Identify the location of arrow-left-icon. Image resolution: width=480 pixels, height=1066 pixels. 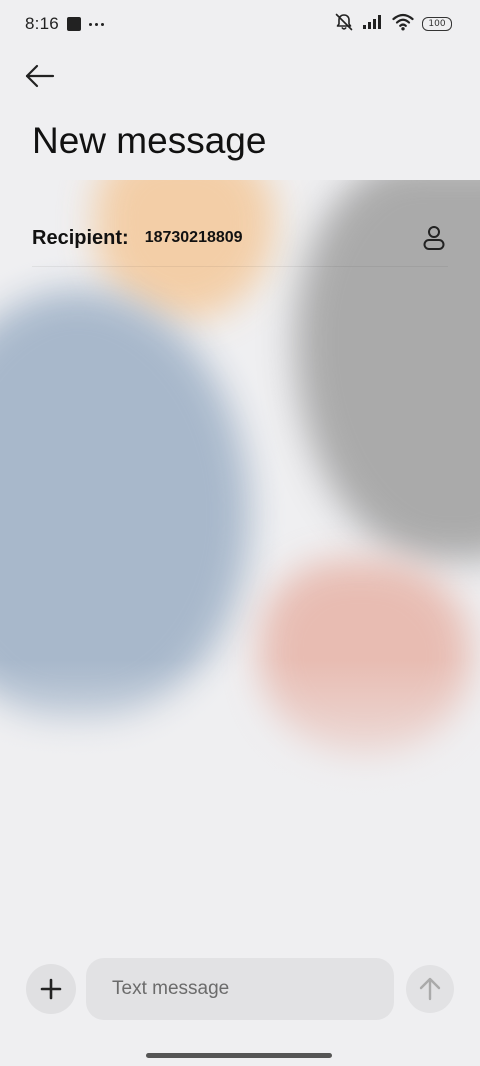
(40, 76).